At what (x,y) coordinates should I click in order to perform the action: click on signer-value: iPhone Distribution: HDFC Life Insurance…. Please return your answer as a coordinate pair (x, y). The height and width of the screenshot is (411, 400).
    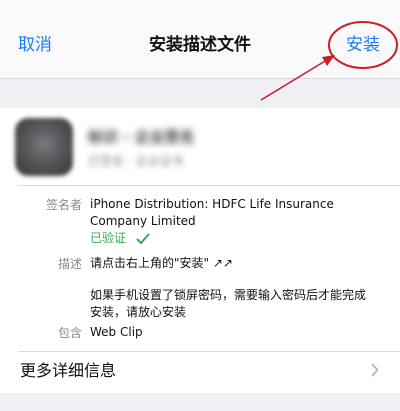
    Looking at the image, I should click on (212, 212).